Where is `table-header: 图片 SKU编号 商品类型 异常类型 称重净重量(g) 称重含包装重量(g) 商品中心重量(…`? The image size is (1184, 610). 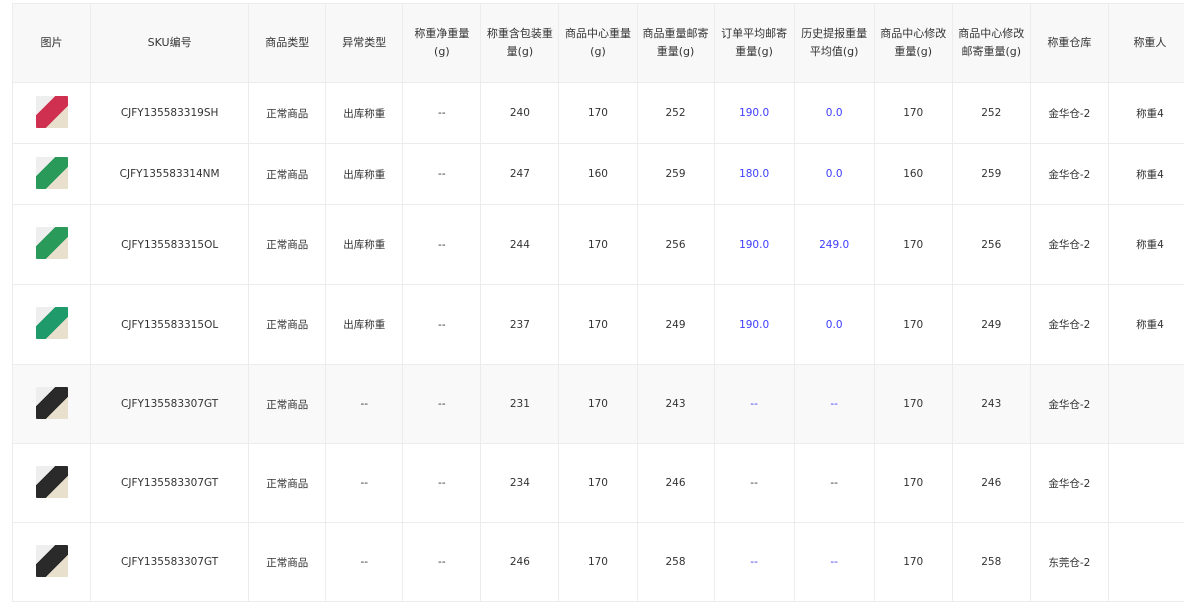 table-header: 图片 SKU编号 商品类型 异常类型 称重净重量(g) 称重含包装重量(g) 商品中心重量(… is located at coordinates (597, 43).